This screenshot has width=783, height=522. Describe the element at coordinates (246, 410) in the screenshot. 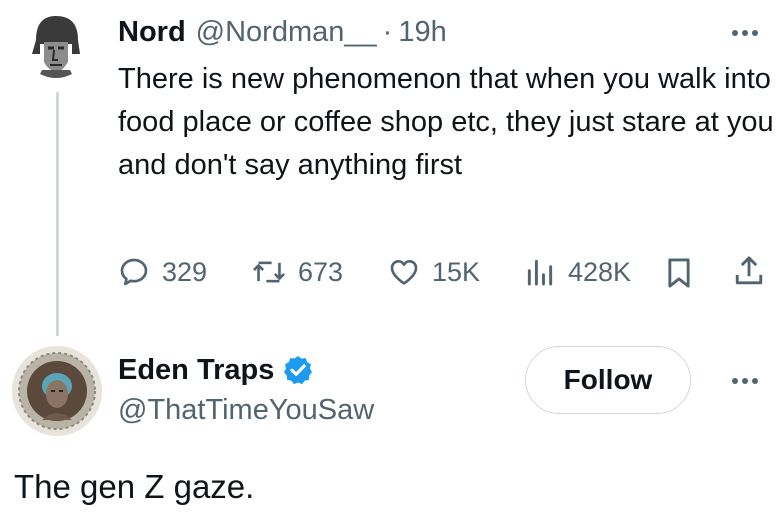

I see `reply-author-handle: @ThatTimeYouSaw` at that location.